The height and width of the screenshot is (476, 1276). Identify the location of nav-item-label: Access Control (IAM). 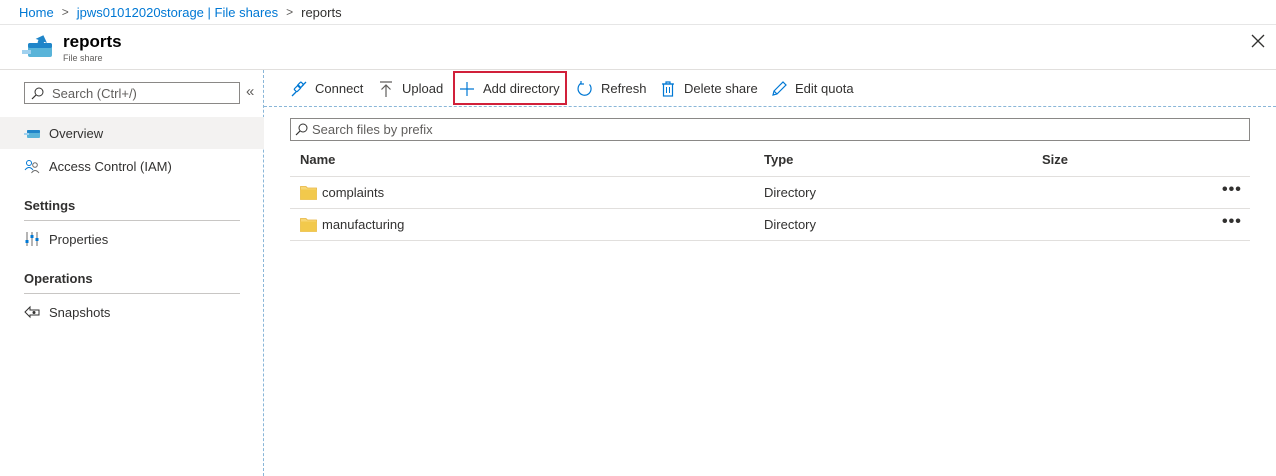
(110, 166).